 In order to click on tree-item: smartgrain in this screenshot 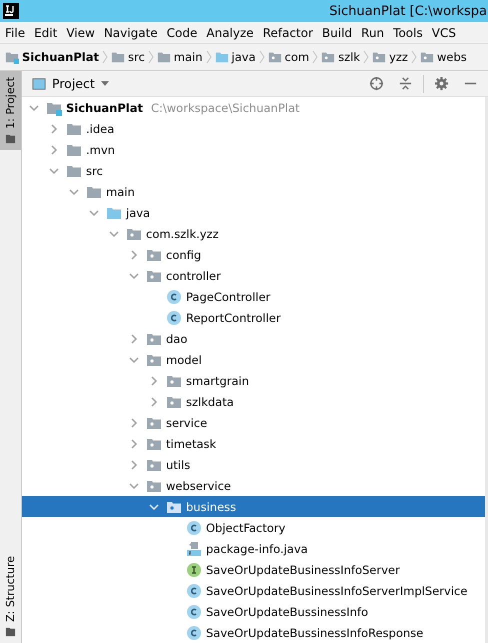, I will do `click(253, 380)`.